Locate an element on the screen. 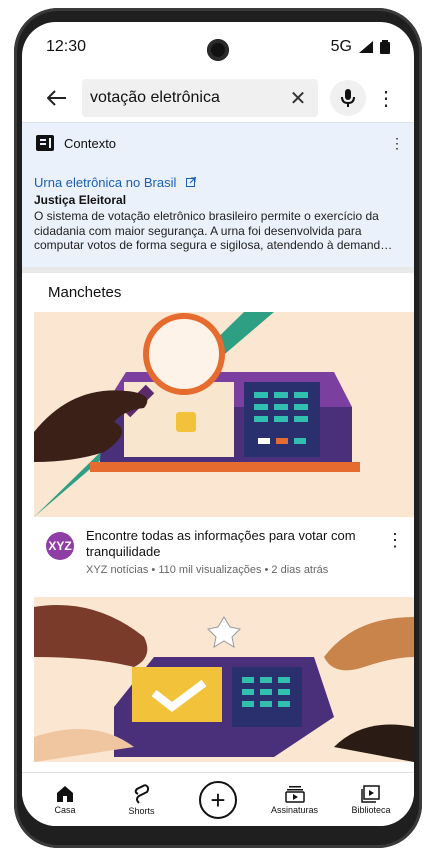 Image resolution: width=432 pixels, height=855 pixels. nav-library: Biblioteca is located at coordinates (371, 799).